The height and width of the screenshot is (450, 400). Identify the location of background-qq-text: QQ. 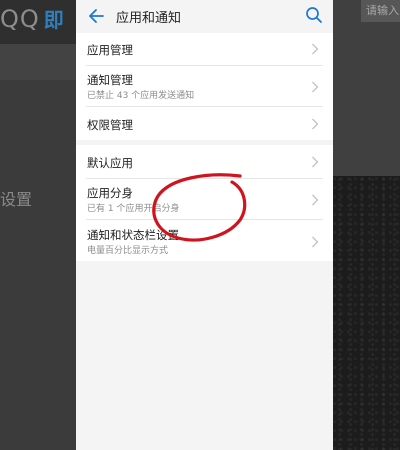
(20, 19).